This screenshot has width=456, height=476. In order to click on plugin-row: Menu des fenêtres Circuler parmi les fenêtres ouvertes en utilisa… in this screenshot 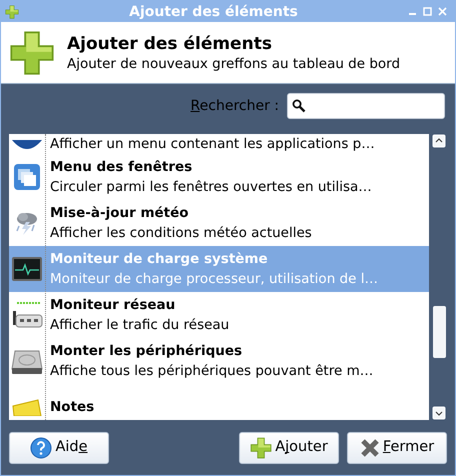, I will do `click(219, 177)`.